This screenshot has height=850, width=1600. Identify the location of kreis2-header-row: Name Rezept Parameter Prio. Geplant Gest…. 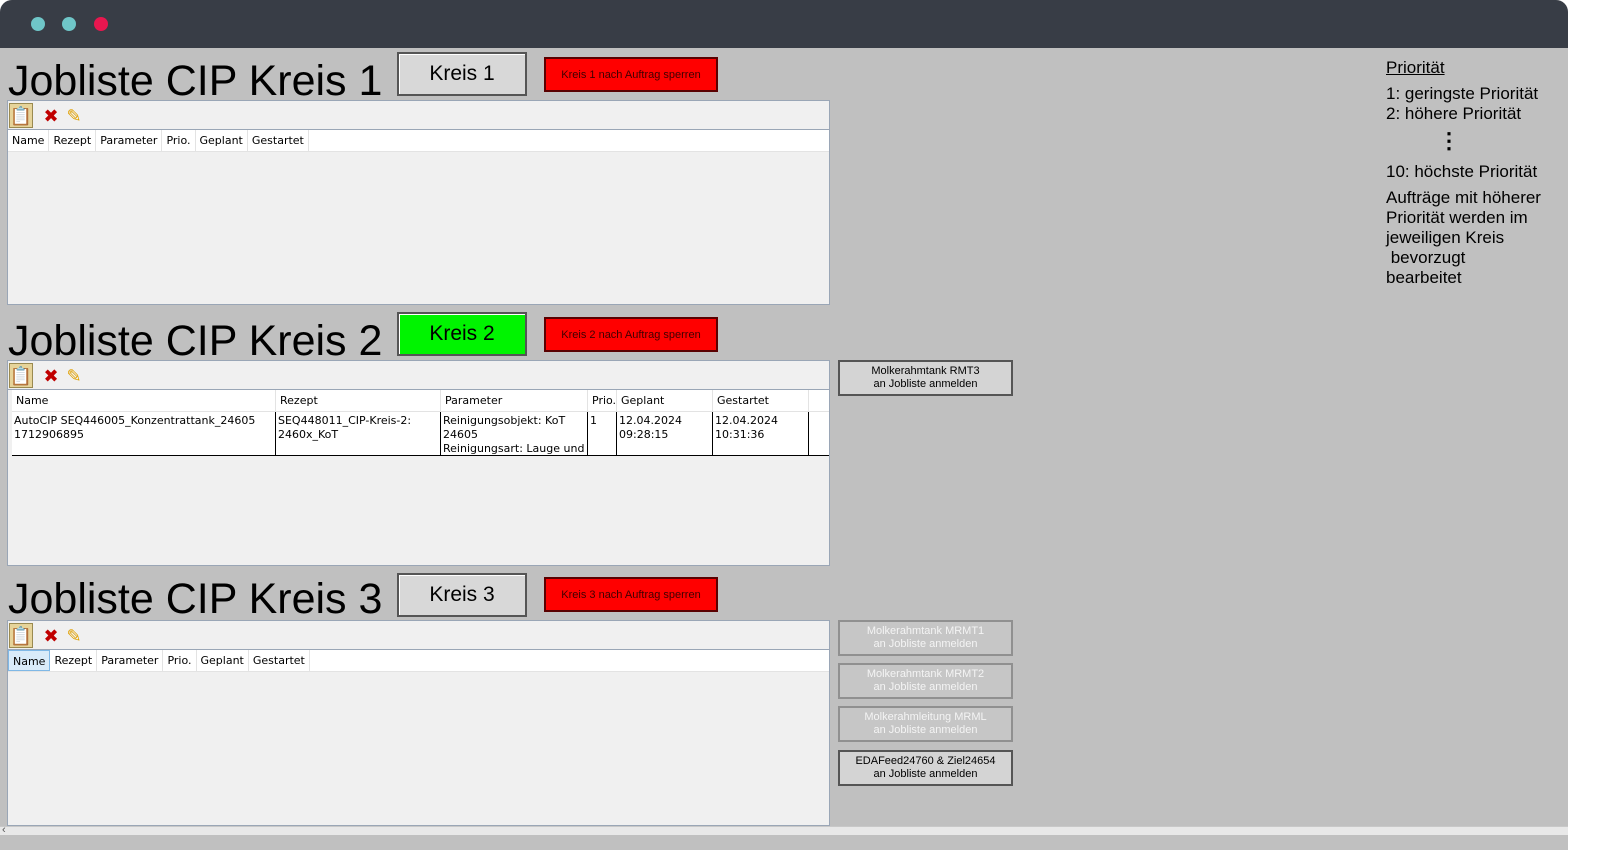
(420, 401).